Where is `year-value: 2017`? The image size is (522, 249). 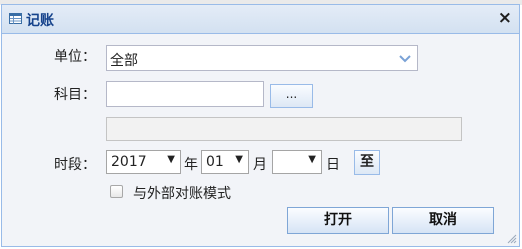
year-value: 2017 is located at coordinates (129, 162).